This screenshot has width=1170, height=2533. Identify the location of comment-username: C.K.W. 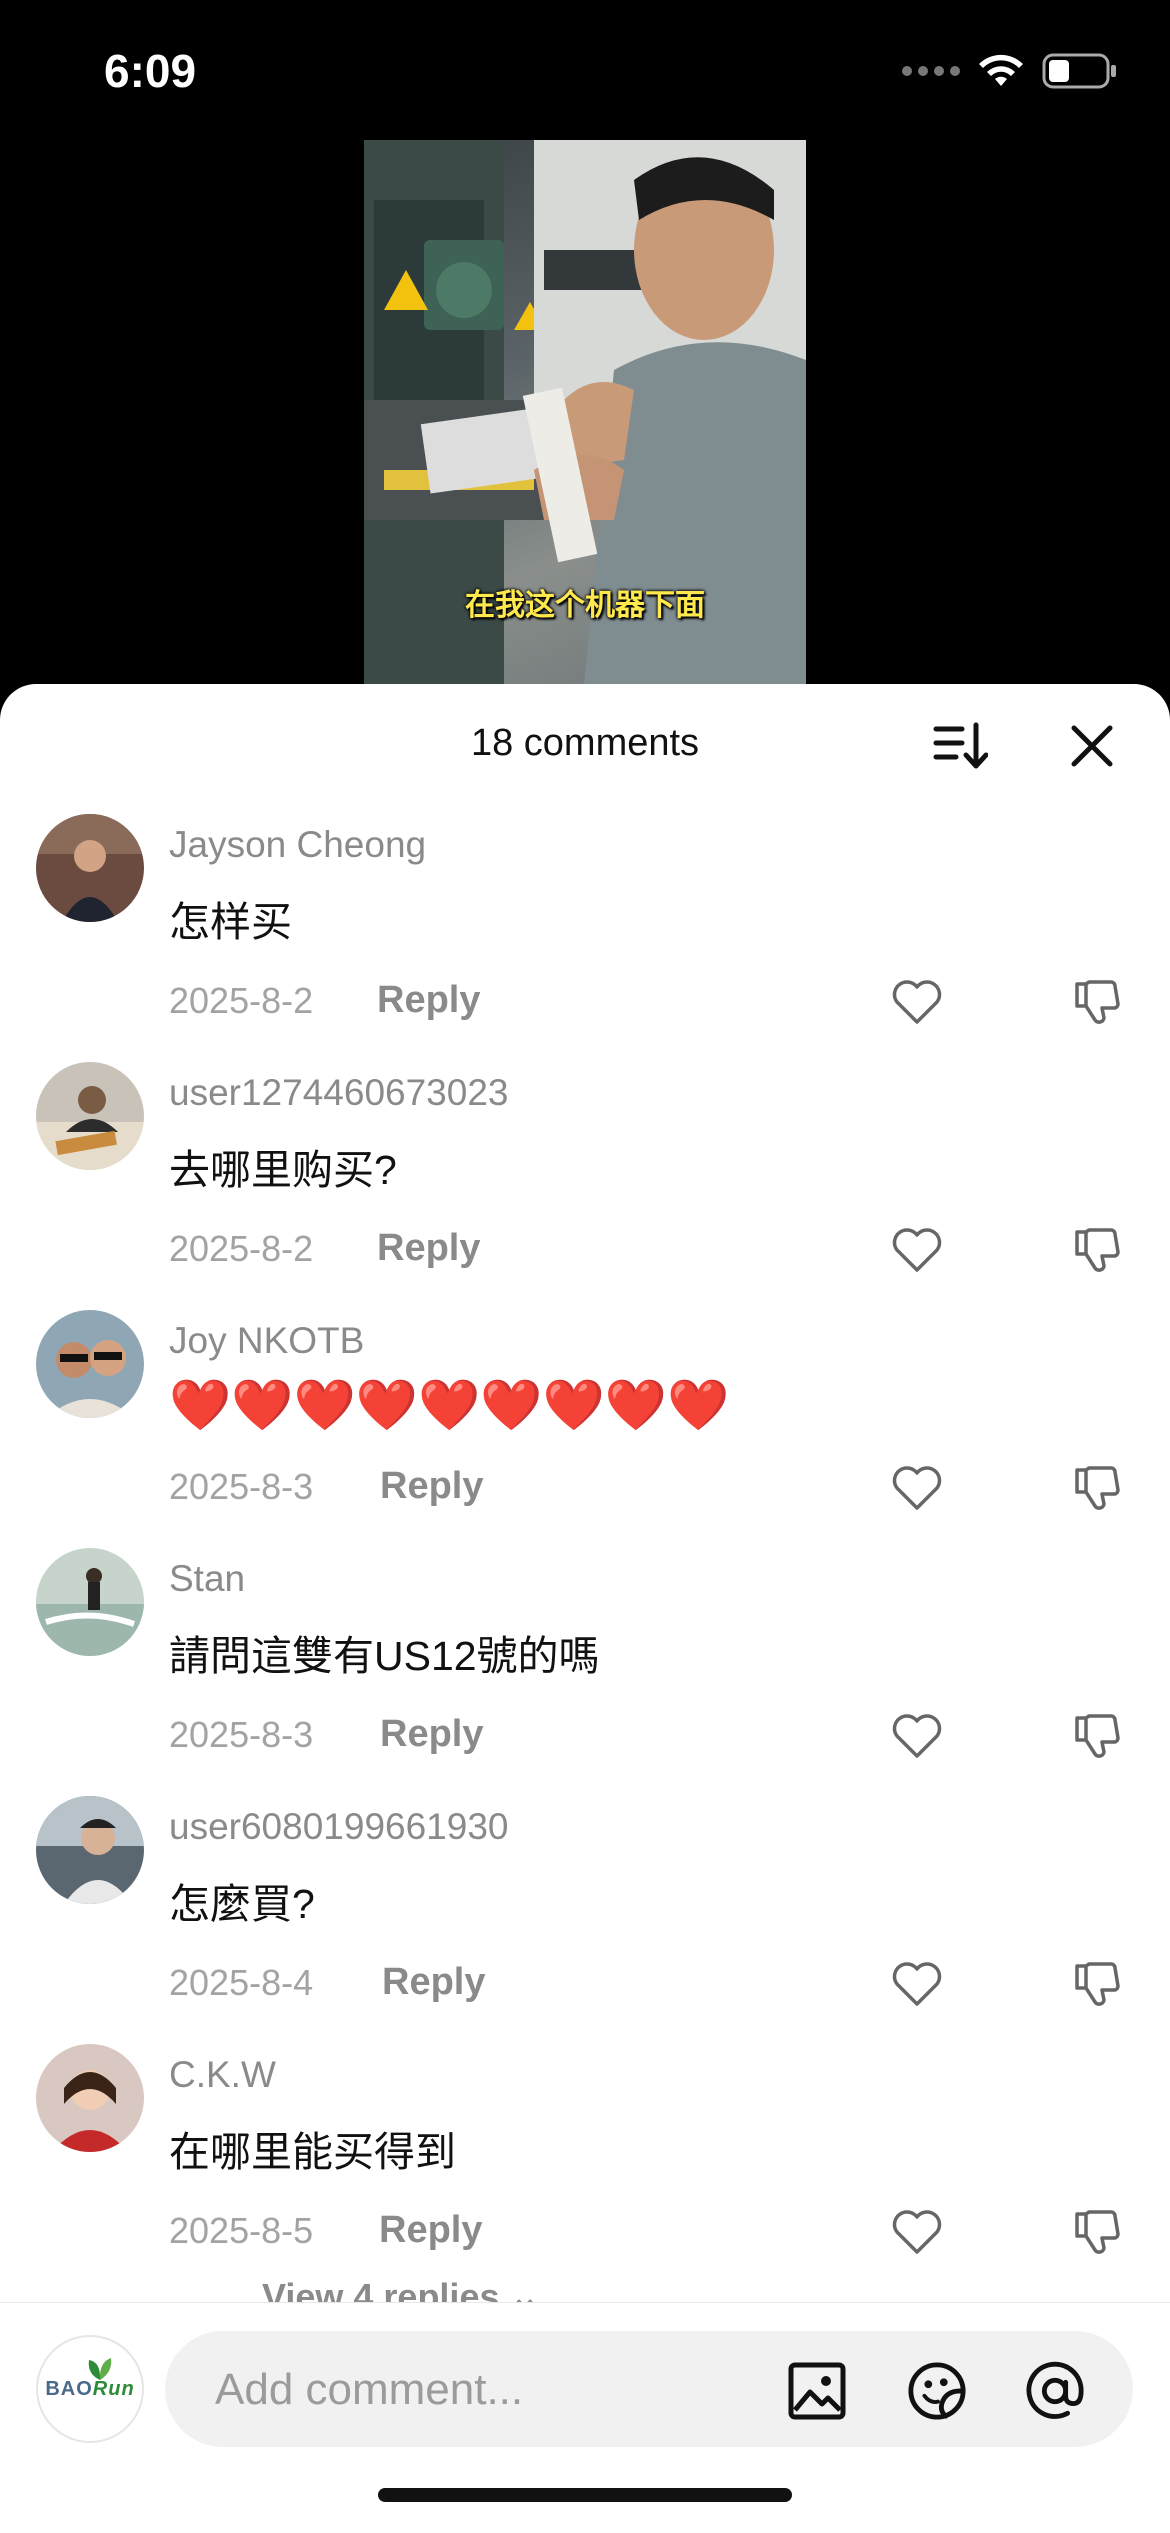
(222, 2075).